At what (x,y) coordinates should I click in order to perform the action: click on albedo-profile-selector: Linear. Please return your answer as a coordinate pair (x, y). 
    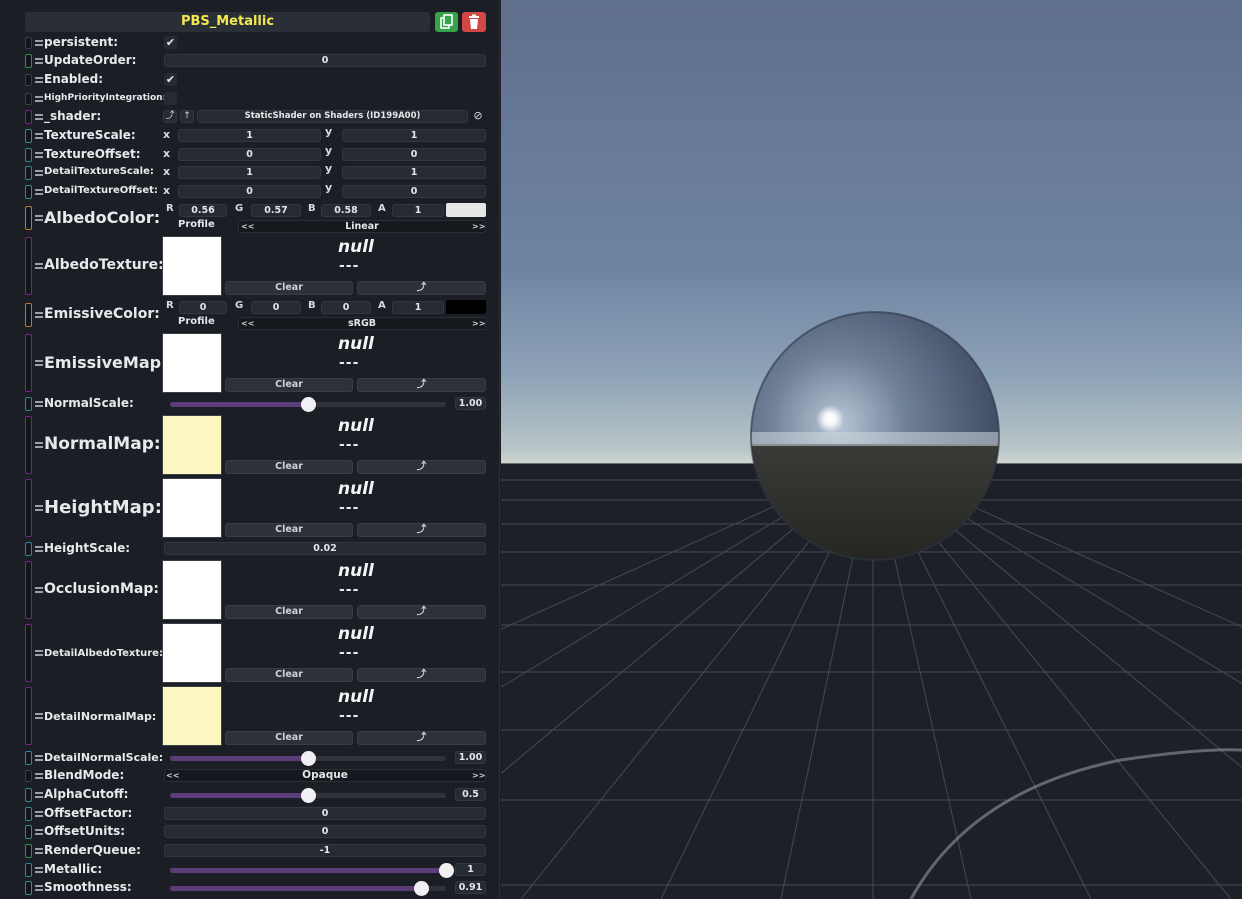
    Looking at the image, I should click on (362, 226).